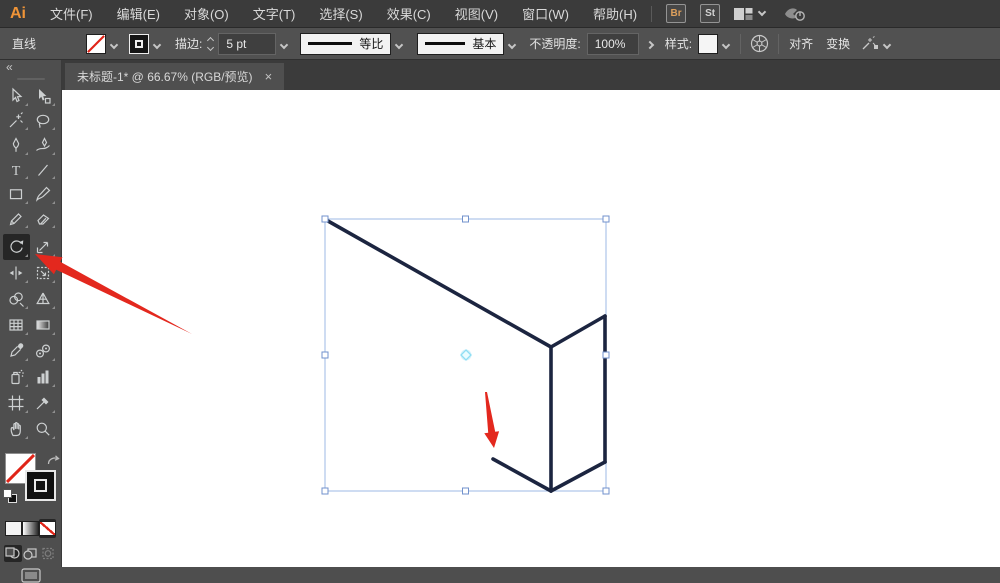 This screenshot has height=583, width=1000. Describe the element at coordinates (887, 44) in the screenshot. I see `select-similar-chevron-icon` at that location.